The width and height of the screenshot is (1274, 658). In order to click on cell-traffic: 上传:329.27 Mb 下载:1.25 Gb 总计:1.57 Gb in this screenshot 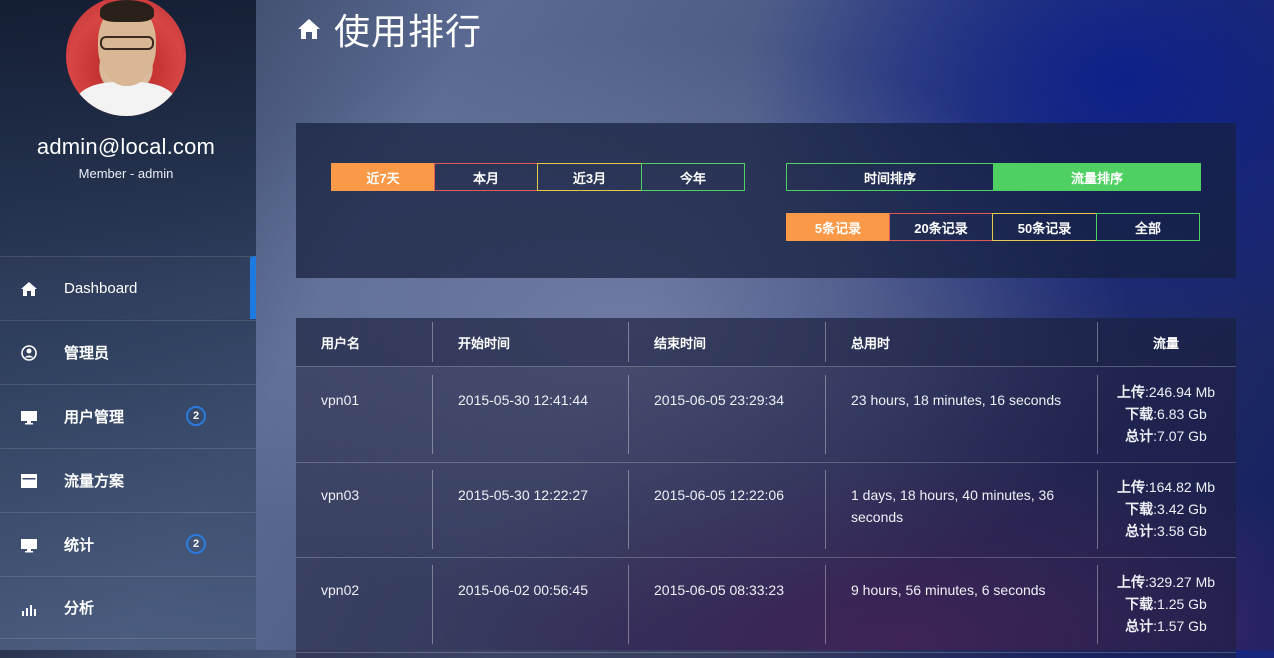, I will do `click(1166, 604)`.